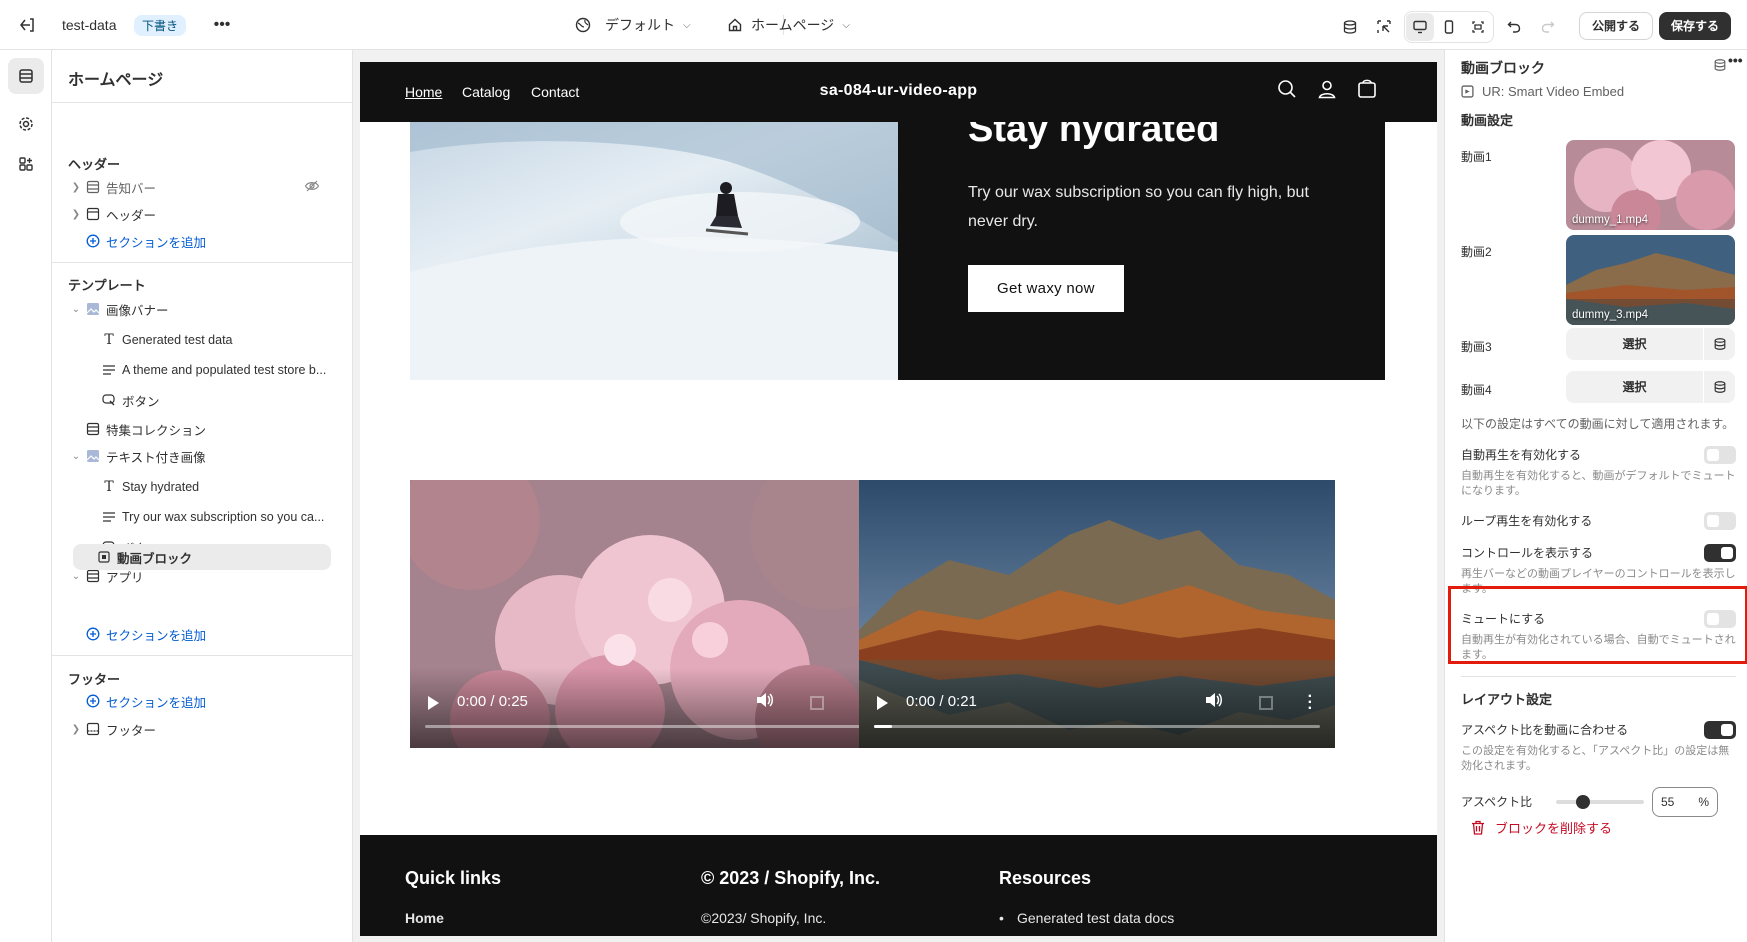  Describe the element at coordinates (633, 25) in the screenshot. I see `theme-selector: デフォルト ⌵` at that location.